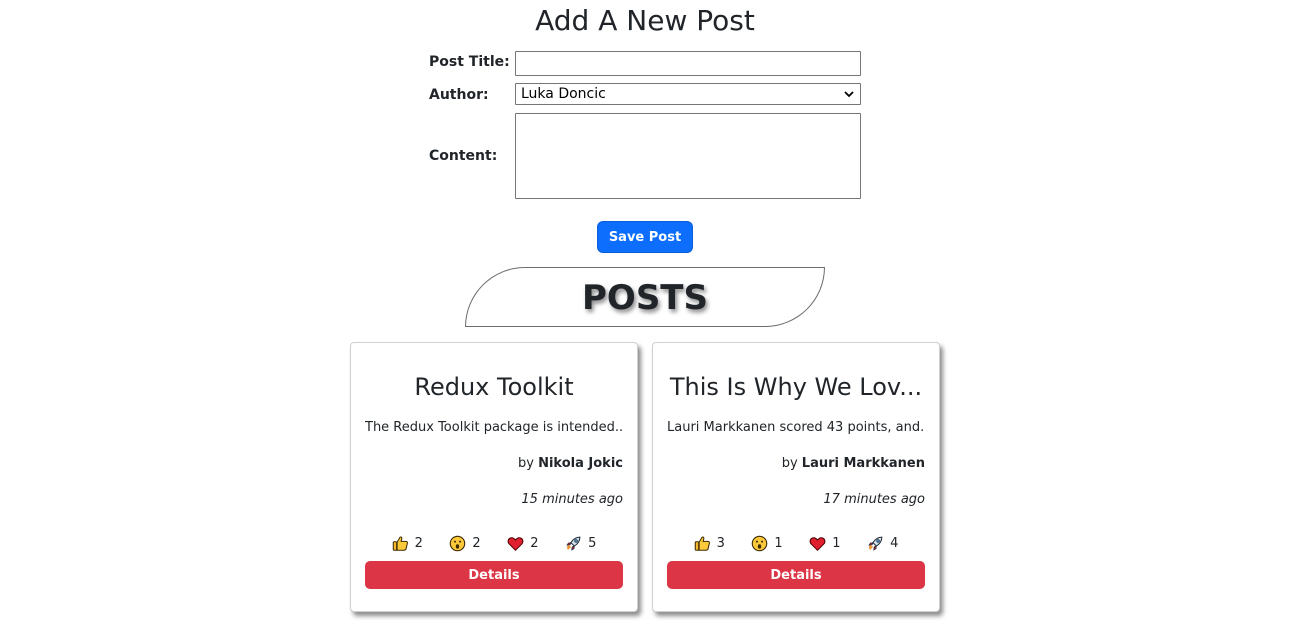 This screenshot has height=636, width=1308. What do you see at coordinates (563, 94) in the screenshot?
I see `author-select-value: Luka Doncic` at bounding box center [563, 94].